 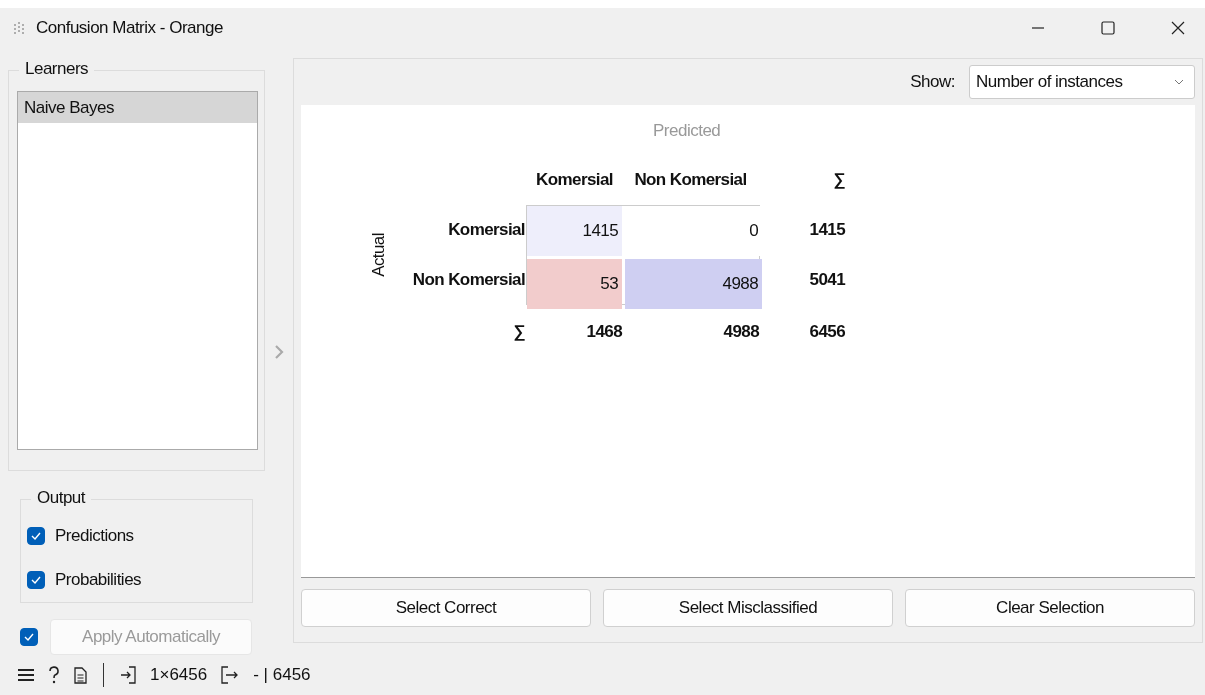 I want to click on input-summary: 1×6456, so click(x=179, y=675).